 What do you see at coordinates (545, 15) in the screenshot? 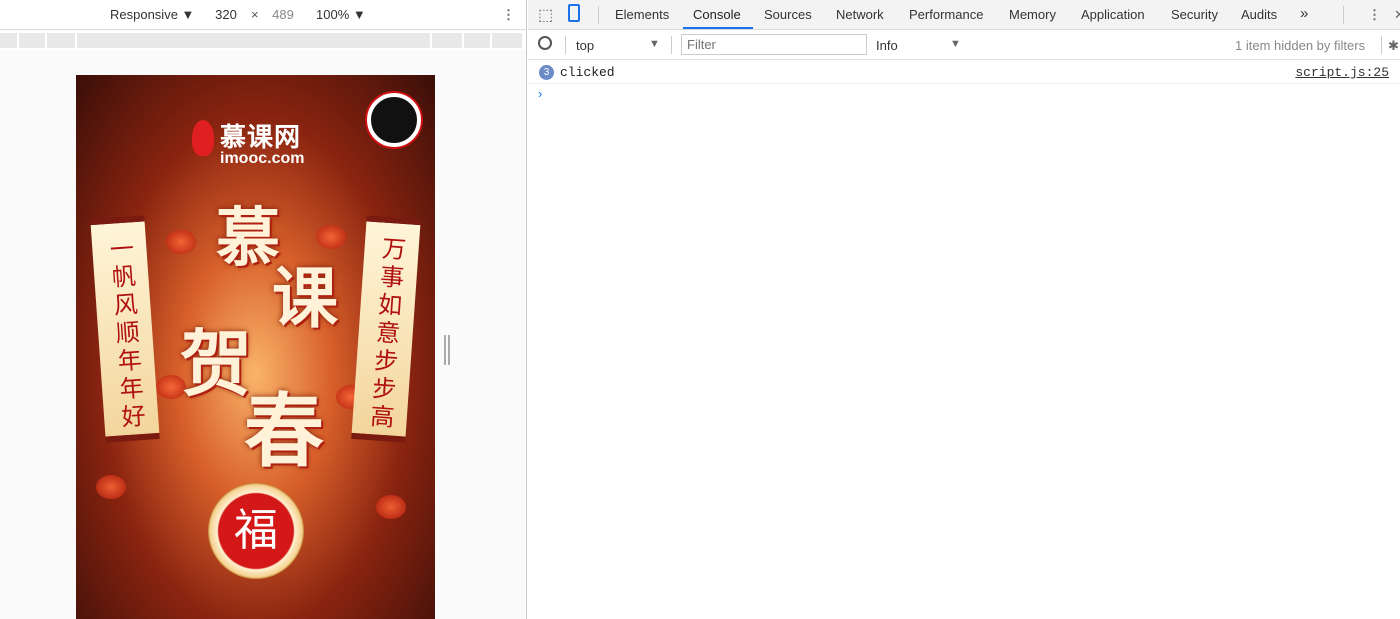
I see `inspect-element-icon: ⬚` at bounding box center [545, 15].